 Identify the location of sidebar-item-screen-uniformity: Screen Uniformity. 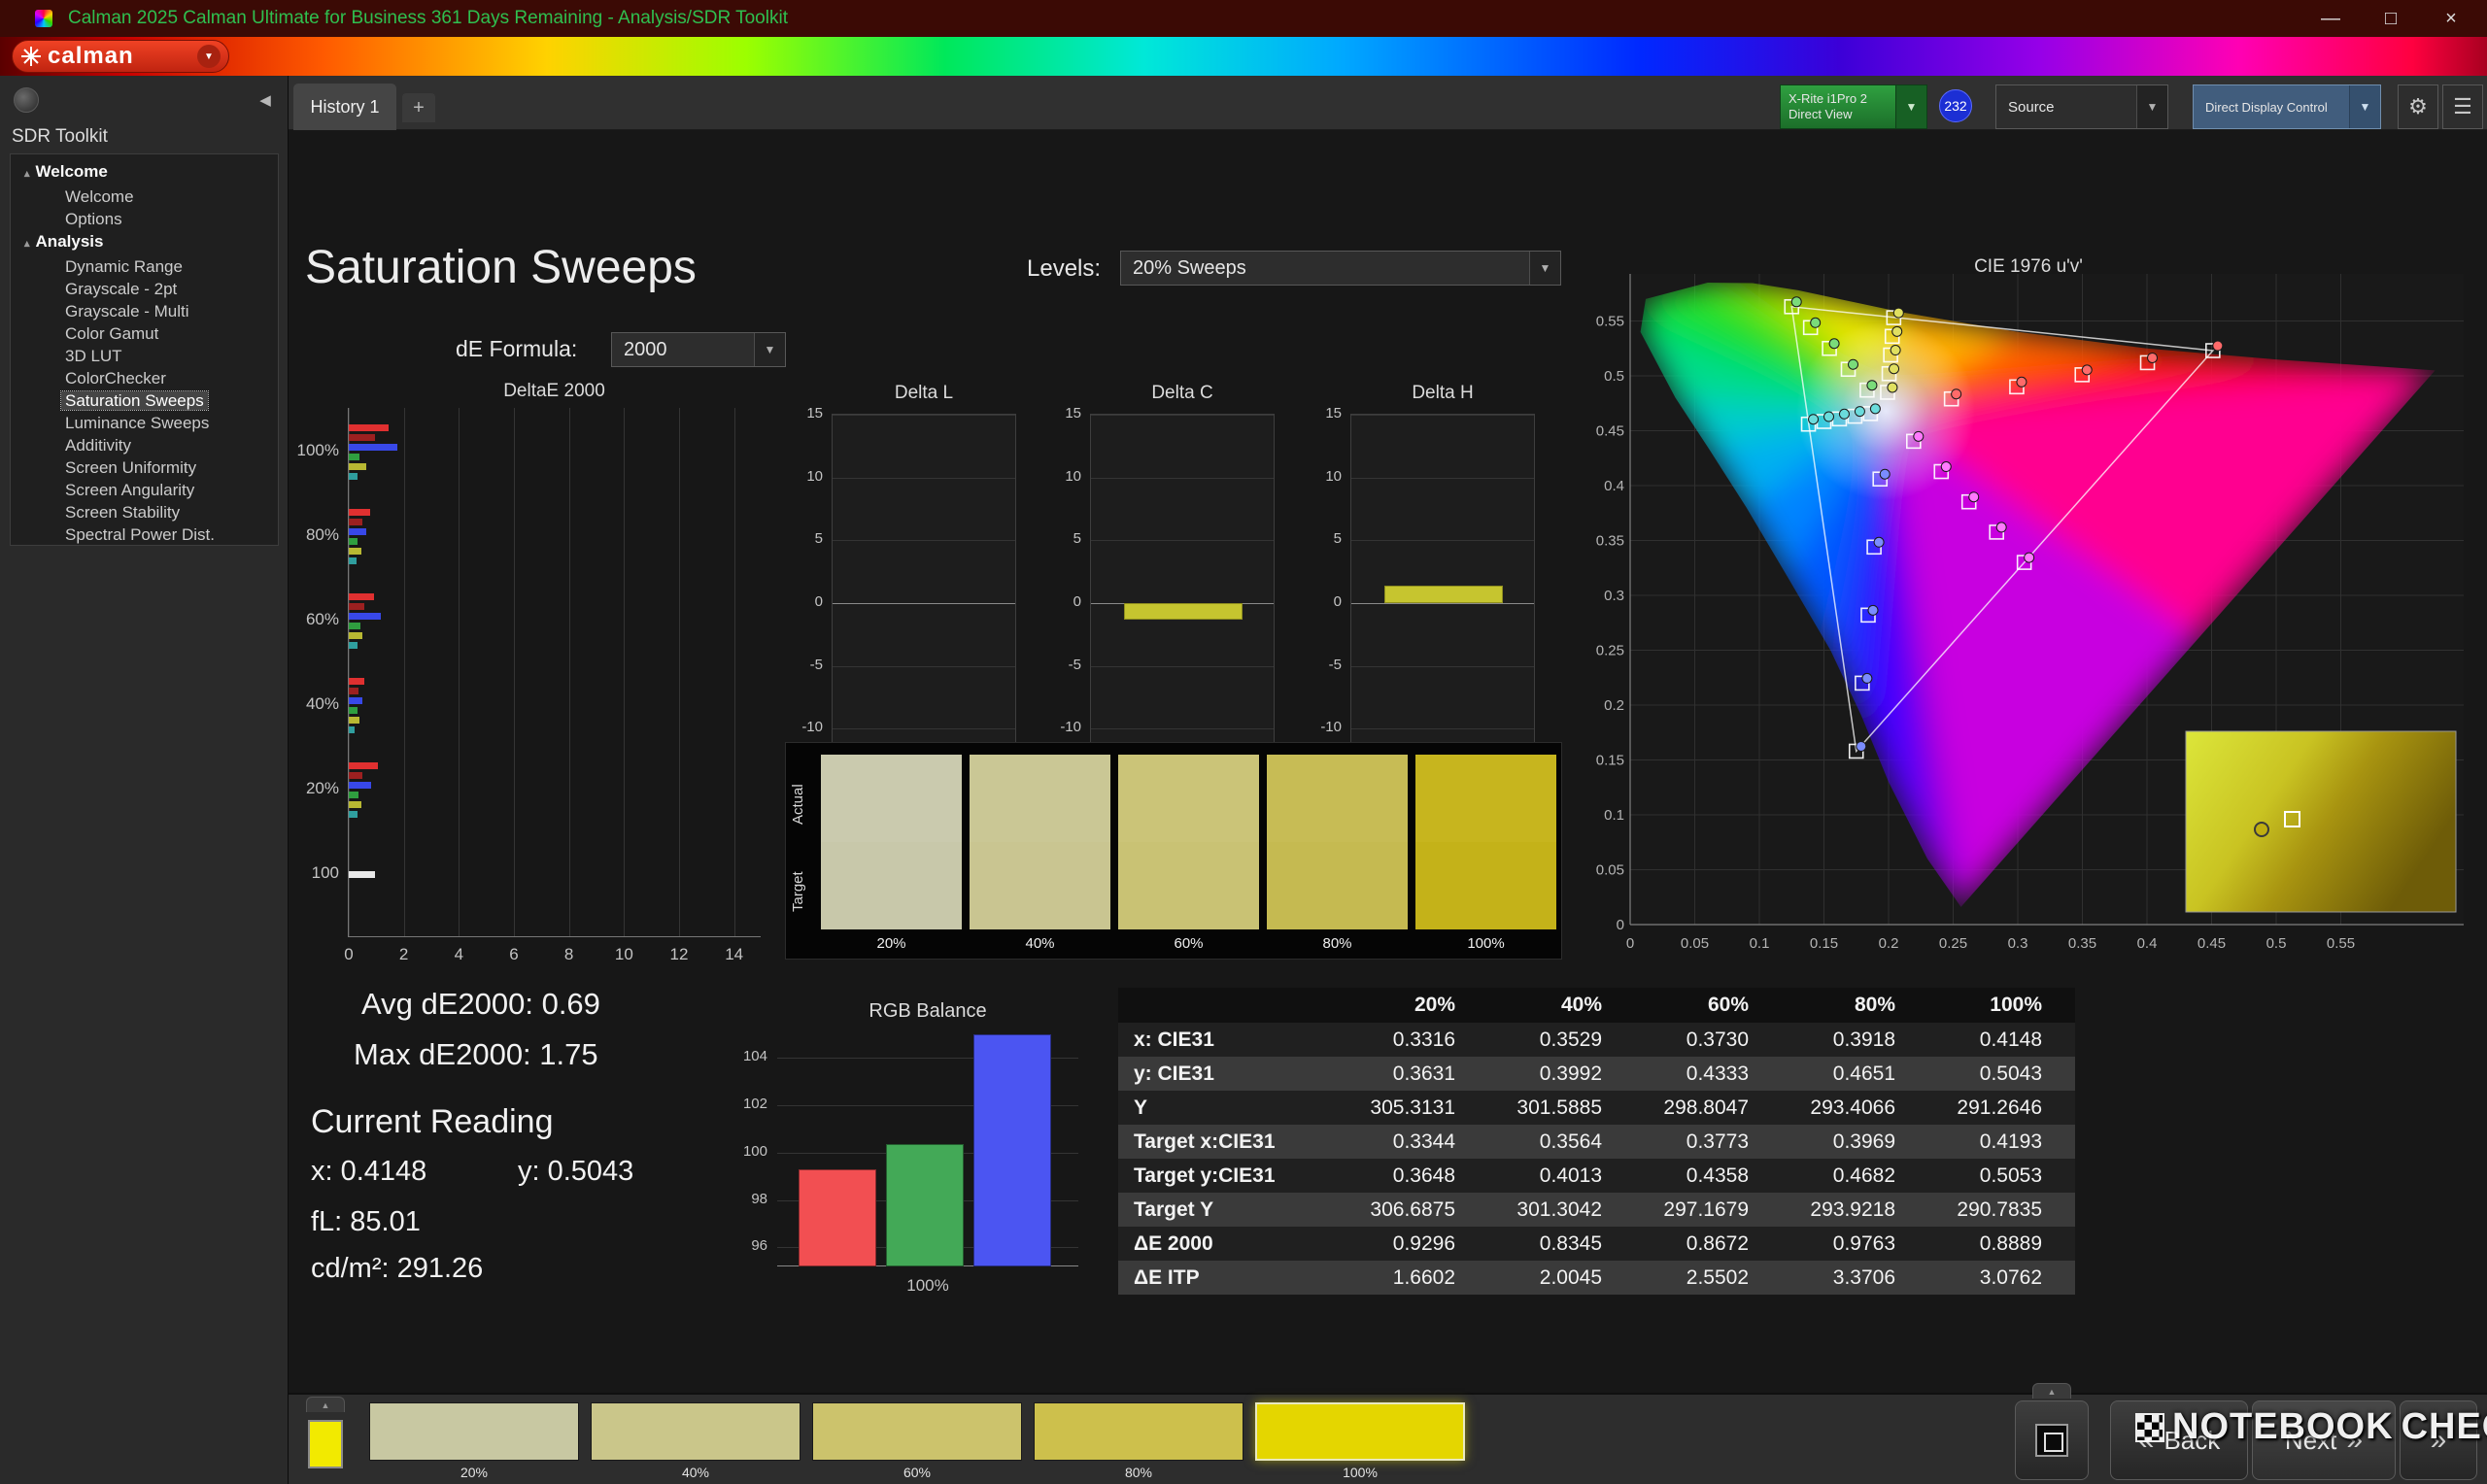
(144, 467).